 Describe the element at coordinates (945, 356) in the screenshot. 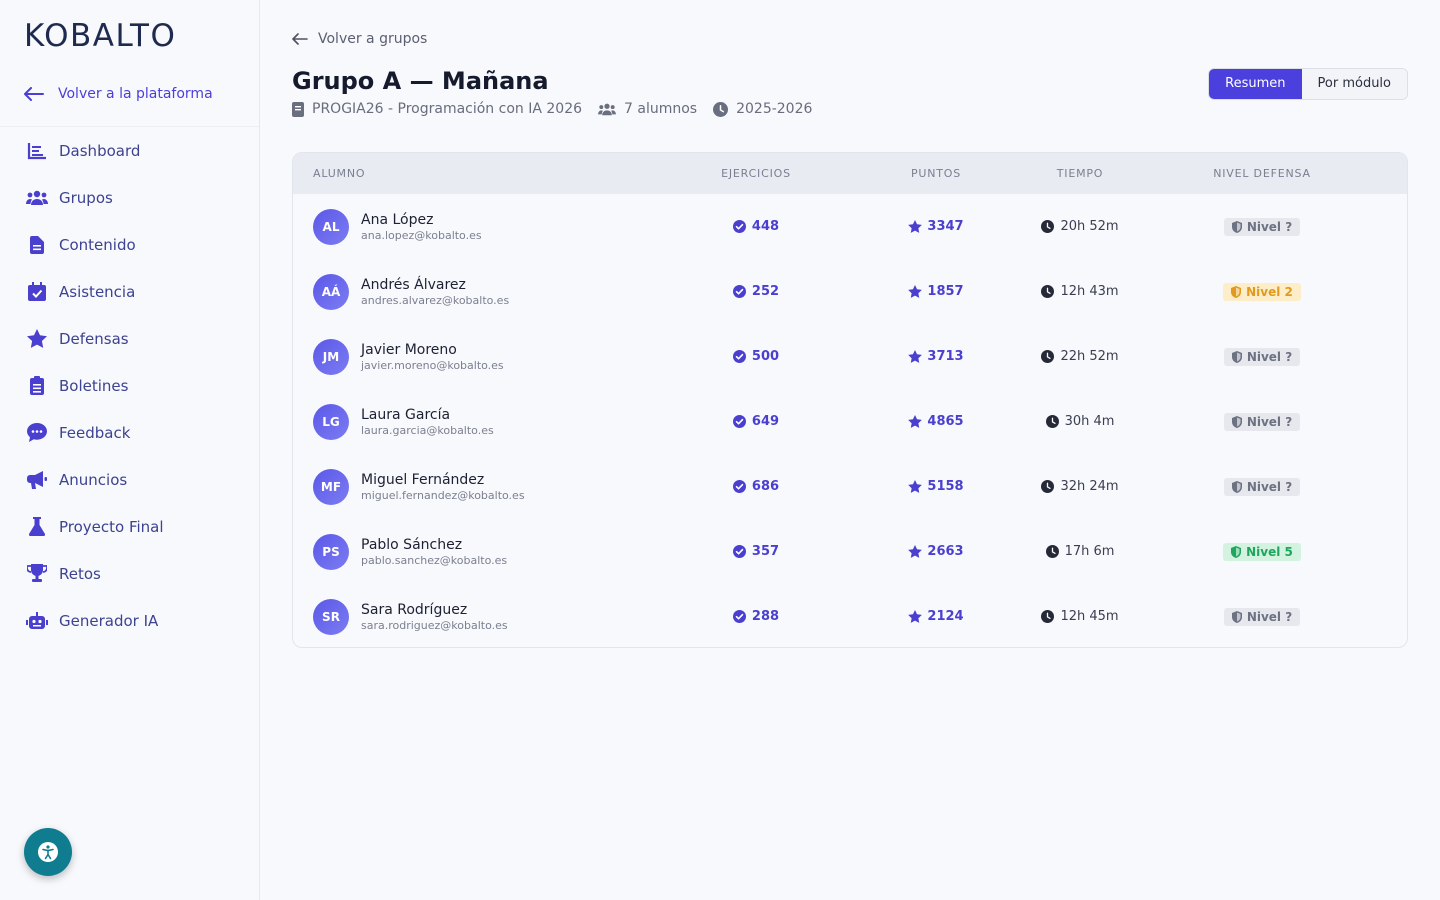

I see `puntos-value: 3713` at that location.